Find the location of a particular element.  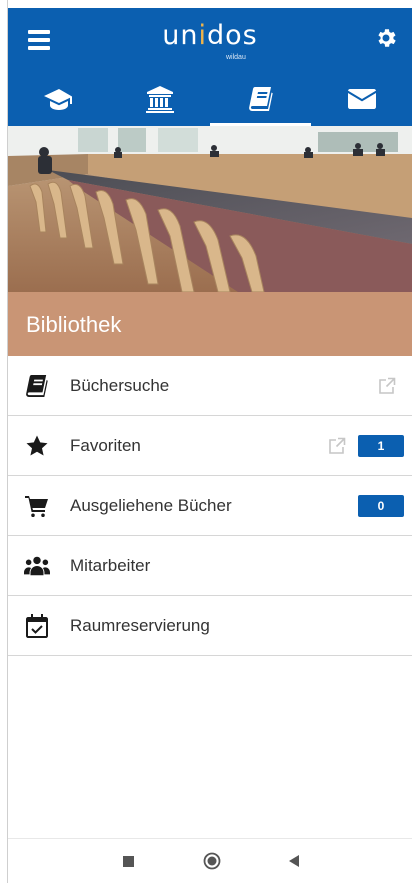

graduation-cap-icon is located at coordinates (57, 99).